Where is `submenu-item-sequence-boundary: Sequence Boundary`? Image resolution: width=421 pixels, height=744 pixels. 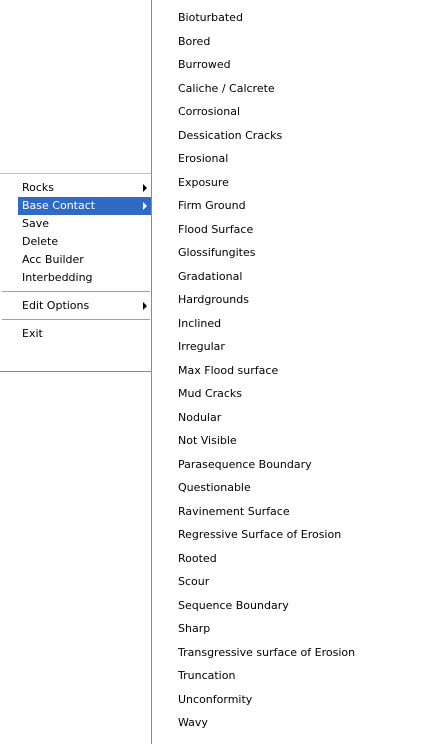 submenu-item-sequence-boundary: Sequence Boundary is located at coordinates (286, 606).